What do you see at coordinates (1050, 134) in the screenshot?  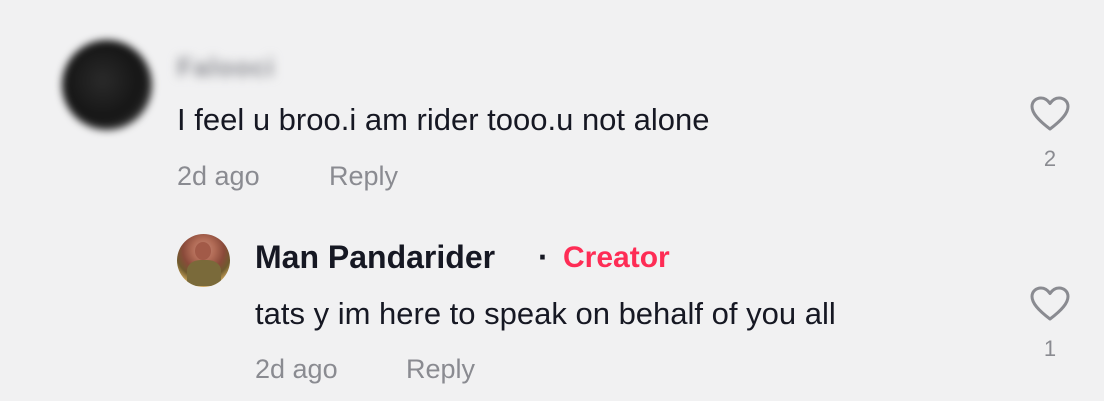 I see `like-button: 2` at bounding box center [1050, 134].